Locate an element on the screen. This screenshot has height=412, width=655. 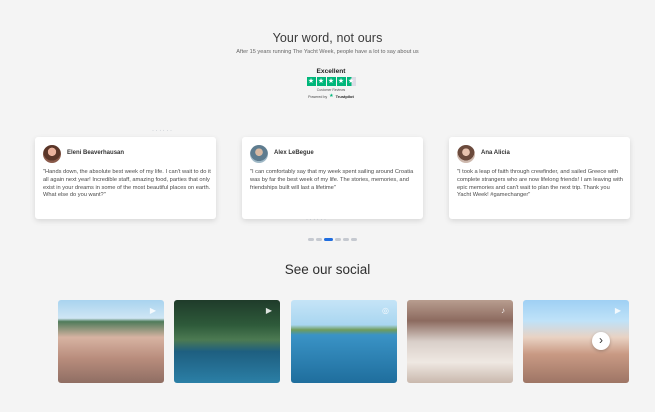
testimonials-heading: Your word, not ours is located at coordinates (327, 38).